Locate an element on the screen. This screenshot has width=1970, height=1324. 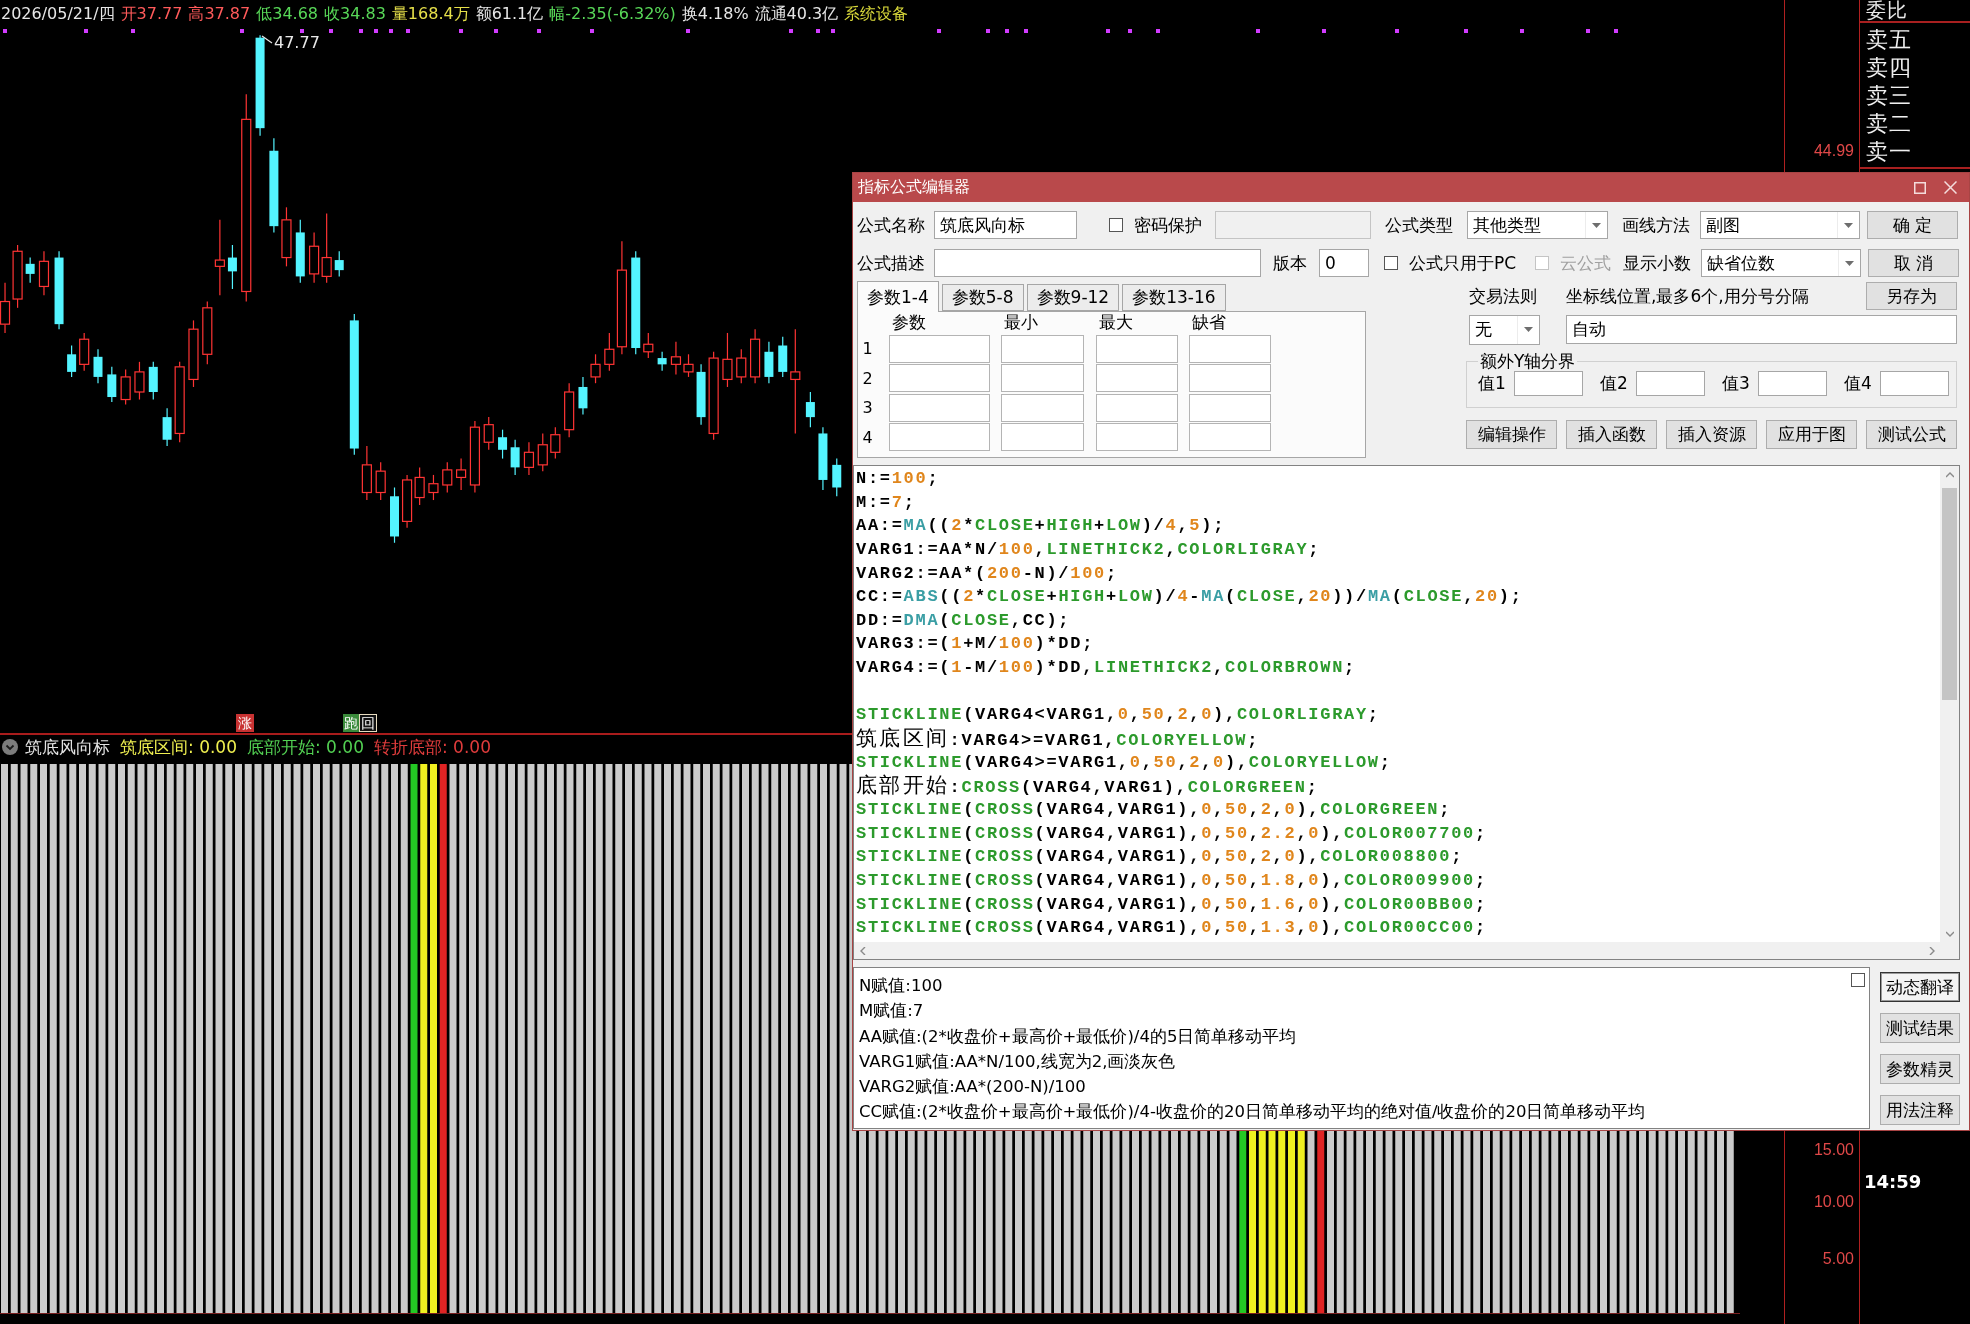
quote-text: 流通40.3亿 is located at coordinates (796, 14).